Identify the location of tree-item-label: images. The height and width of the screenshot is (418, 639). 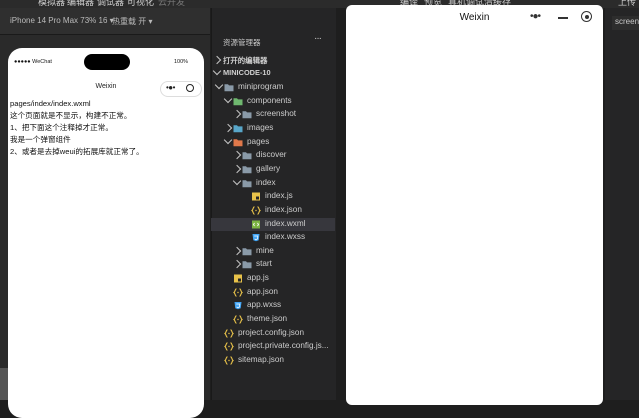
(260, 127).